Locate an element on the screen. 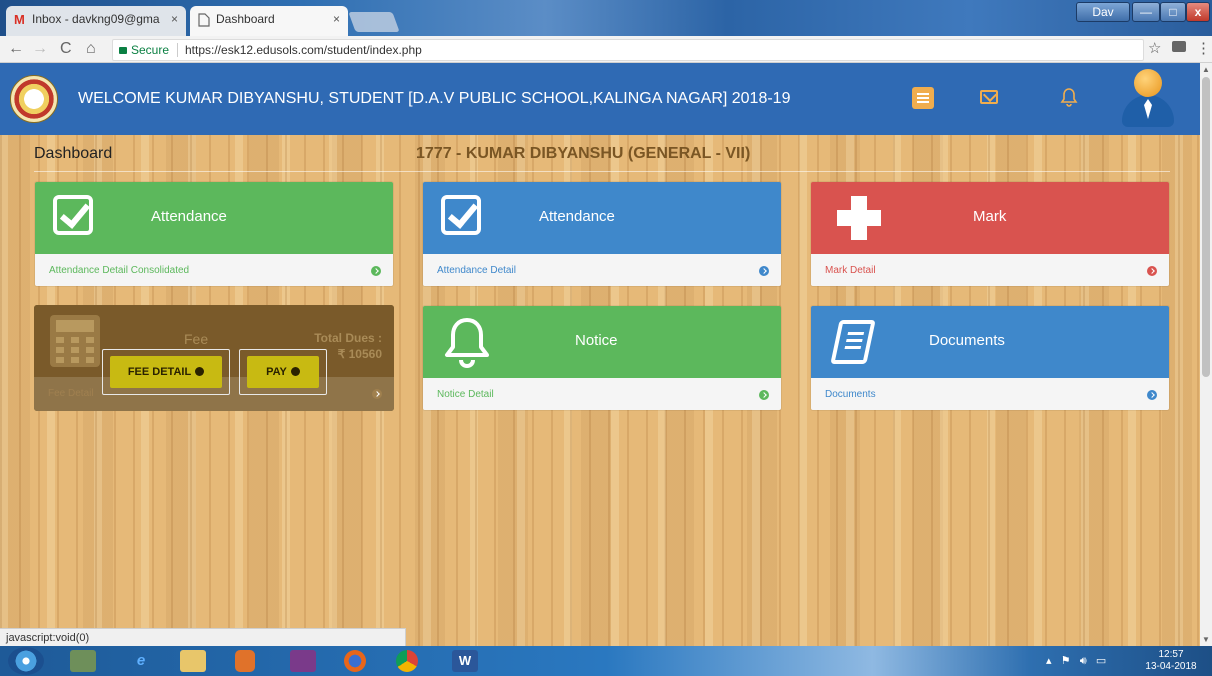 This screenshot has height=676, width=1212. lock-icon is located at coordinates (123, 50).